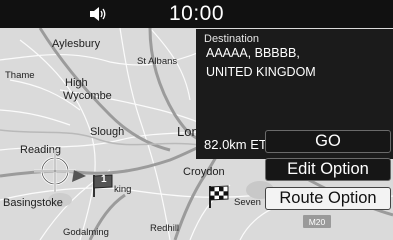  Describe the element at coordinates (104, 179) in the screenshot. I see `waypoint-number: 1` at that location.